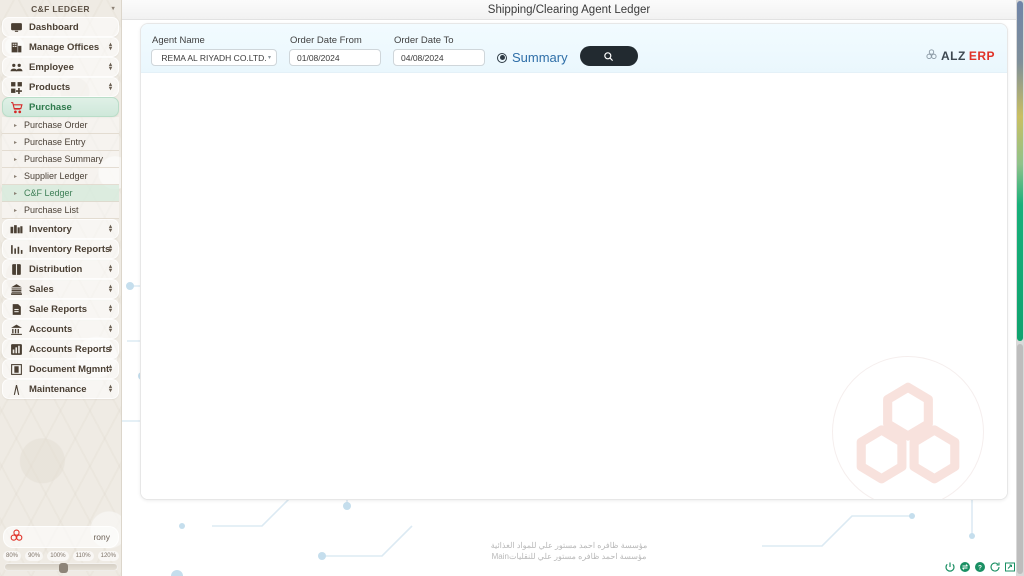 The height and width of the screenshot is (576, 1024). What do you see at coordinates (540, 57) in the screenshot?
I see `summary-radio-label: Summary` at bounding box center [540, 57].